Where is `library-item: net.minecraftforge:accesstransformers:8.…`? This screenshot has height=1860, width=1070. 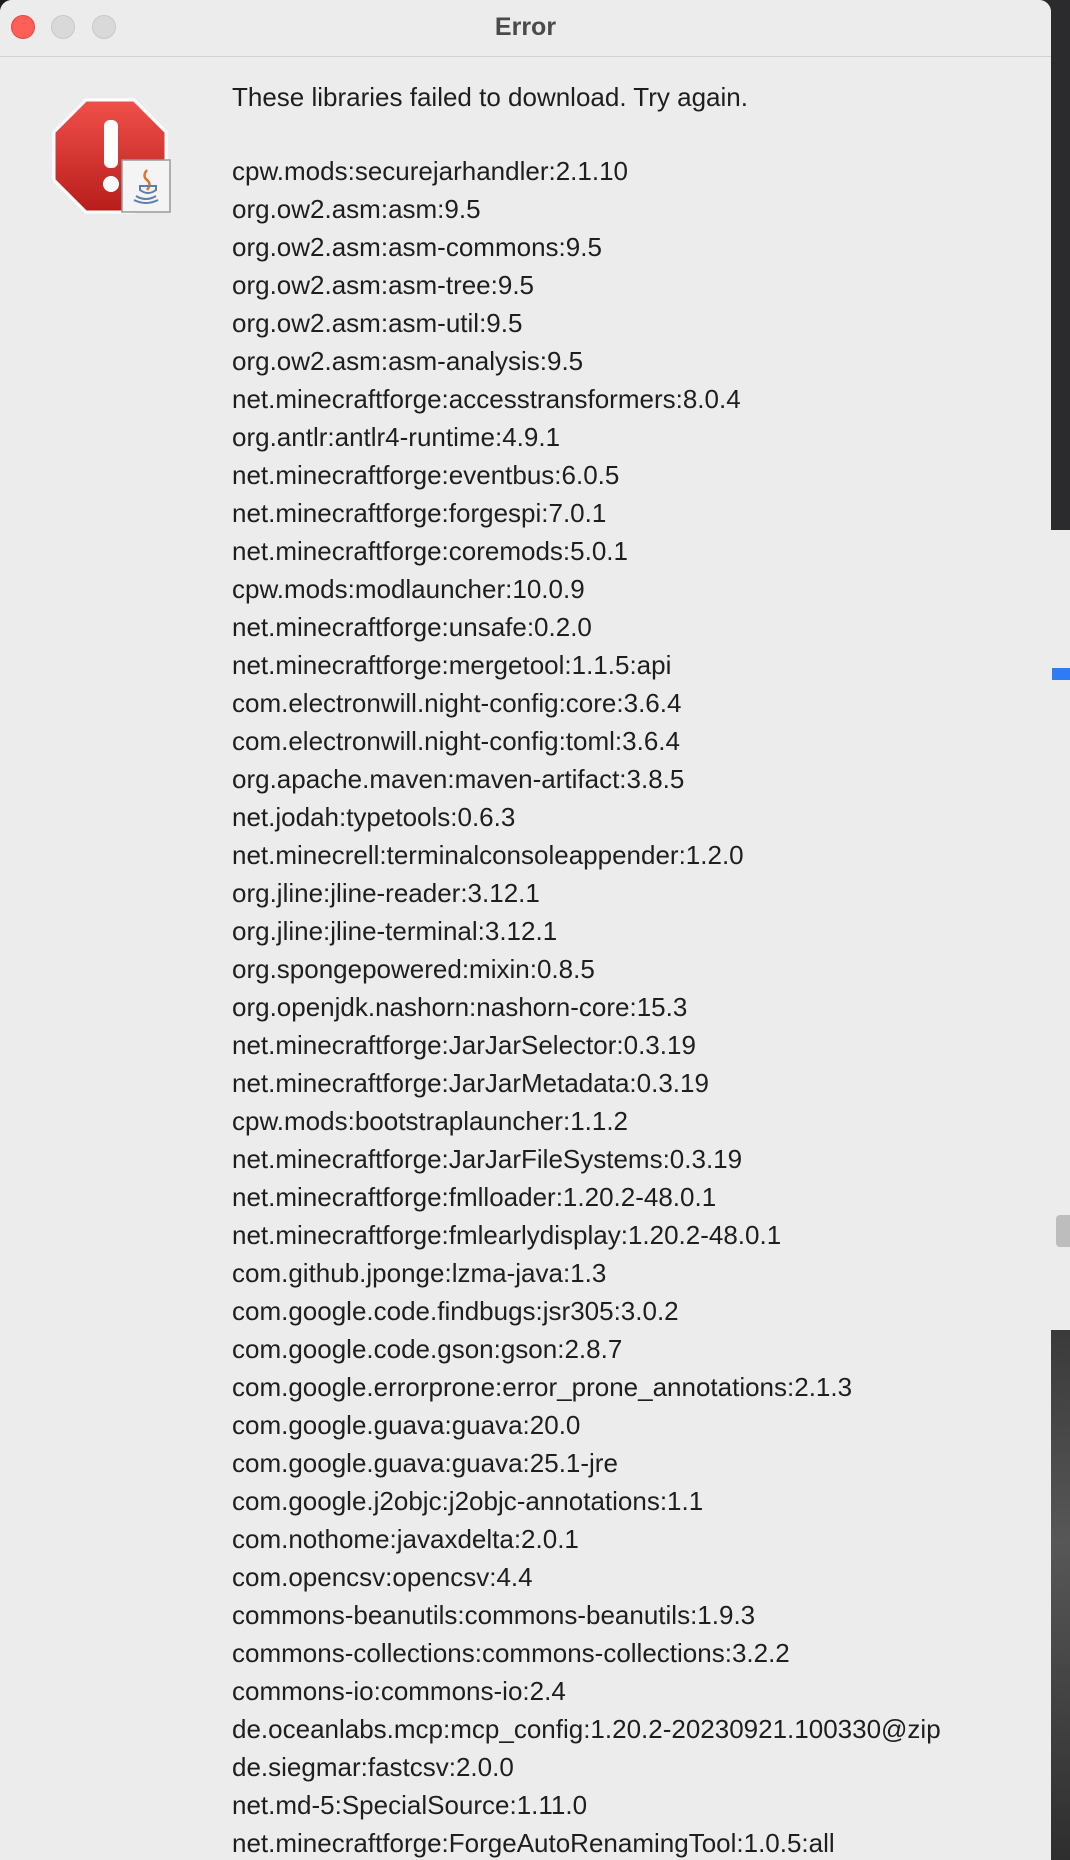
library-item: net.minecraftforge:accesstransformers:8.… is located at coordinates (486, 399).